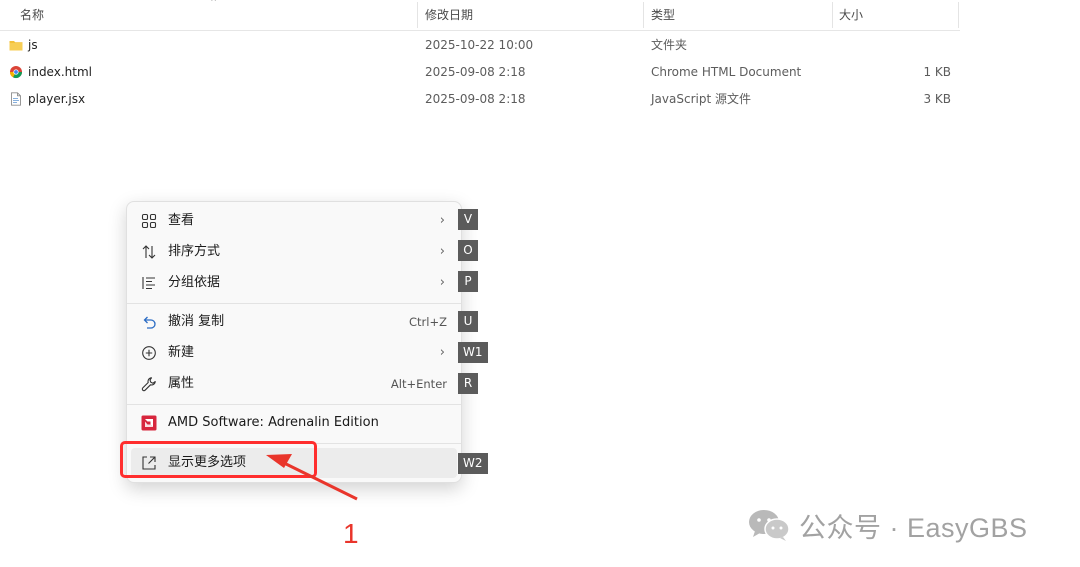  Describe the element at coordinates (194, 282) in the screenshot. I see `menu-item-label: 分组依据` at that location.